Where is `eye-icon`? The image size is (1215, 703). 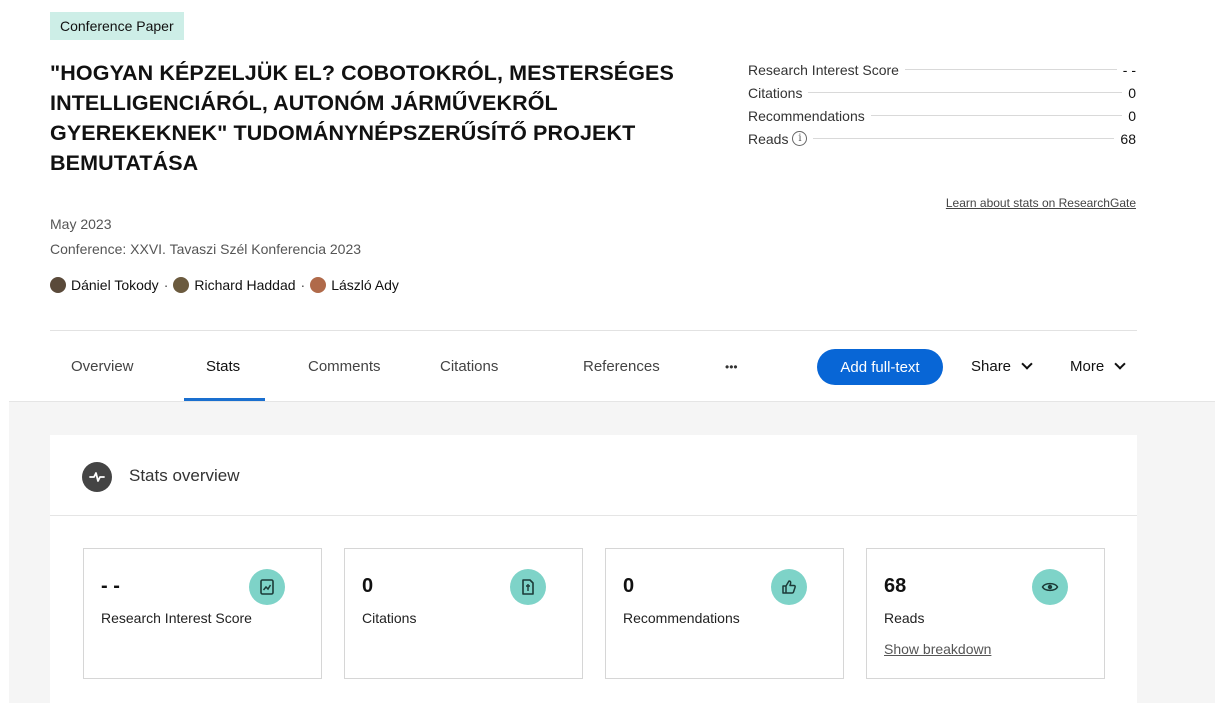
eye-icon is located at coordinates (1050, 587).